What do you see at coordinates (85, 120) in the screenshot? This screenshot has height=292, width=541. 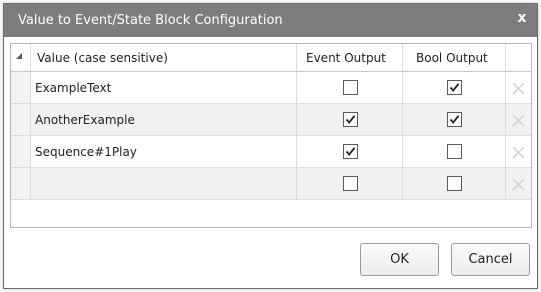 I see `value-text: AnotherExample` at bounding box center [85, 120].